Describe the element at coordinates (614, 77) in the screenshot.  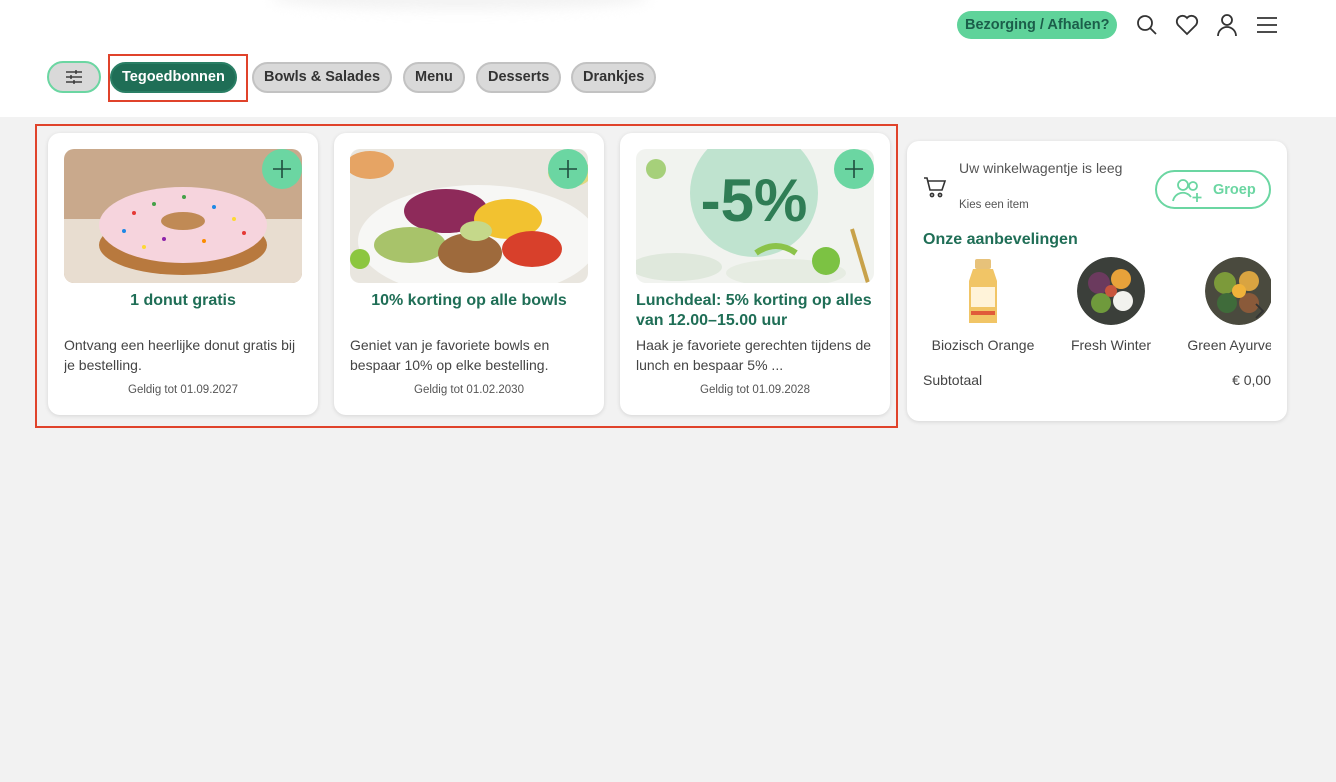
I see `tab-drankjes: Drankjes` at that location.